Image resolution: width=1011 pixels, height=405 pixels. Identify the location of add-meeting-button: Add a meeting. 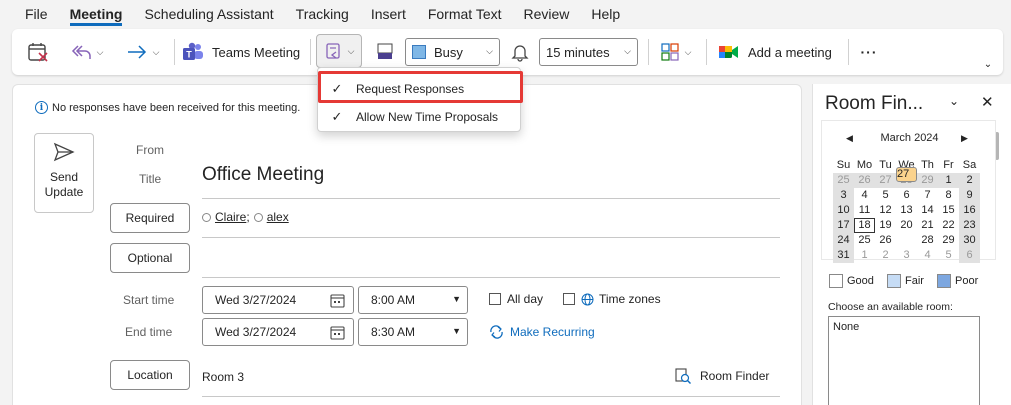
(780, 52).